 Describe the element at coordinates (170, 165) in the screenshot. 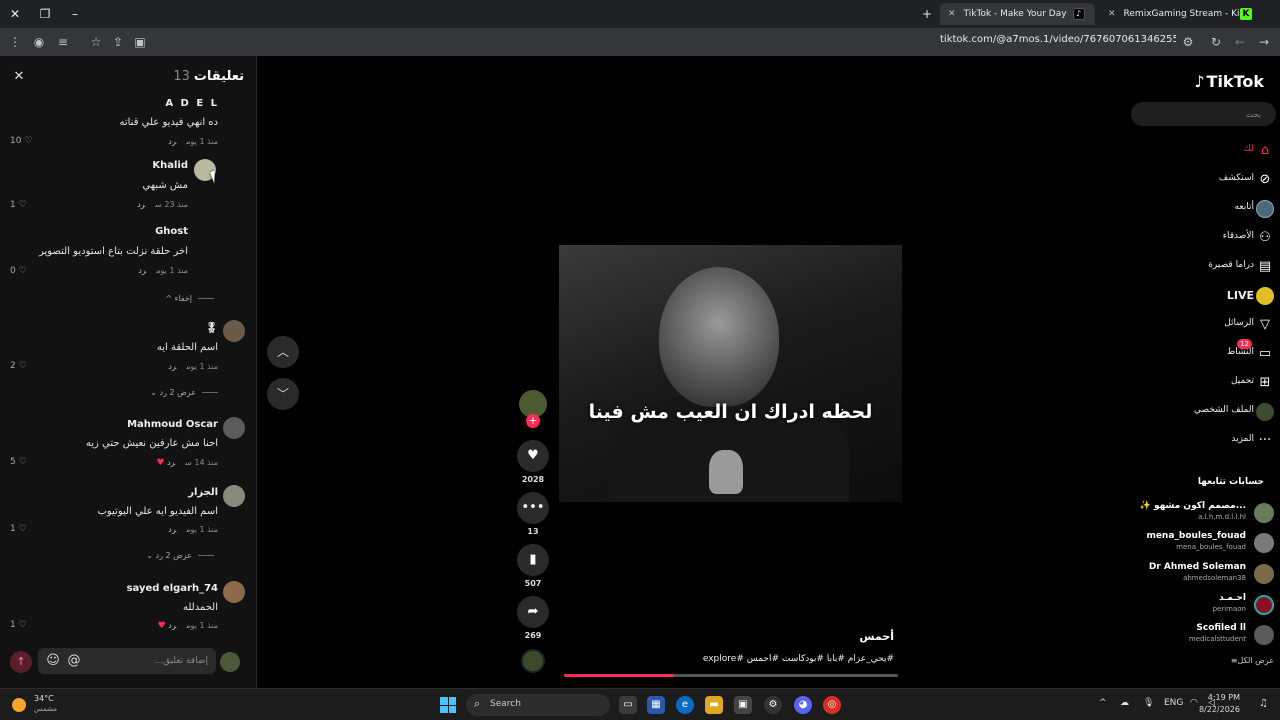

I see `comment-author: Khalid` at that location.